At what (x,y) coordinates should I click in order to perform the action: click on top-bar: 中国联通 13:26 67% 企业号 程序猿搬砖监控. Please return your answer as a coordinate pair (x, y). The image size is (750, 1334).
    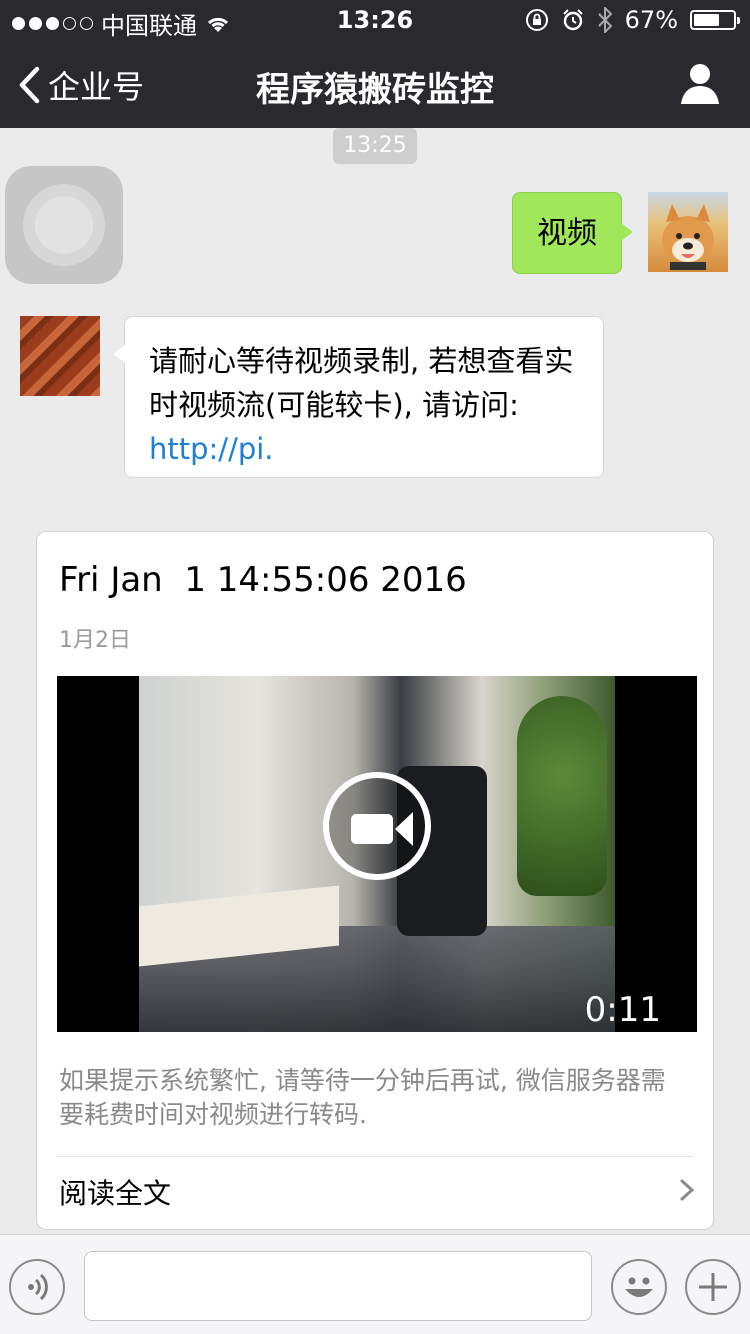
    Looking at the image, I should click on (375, 64).